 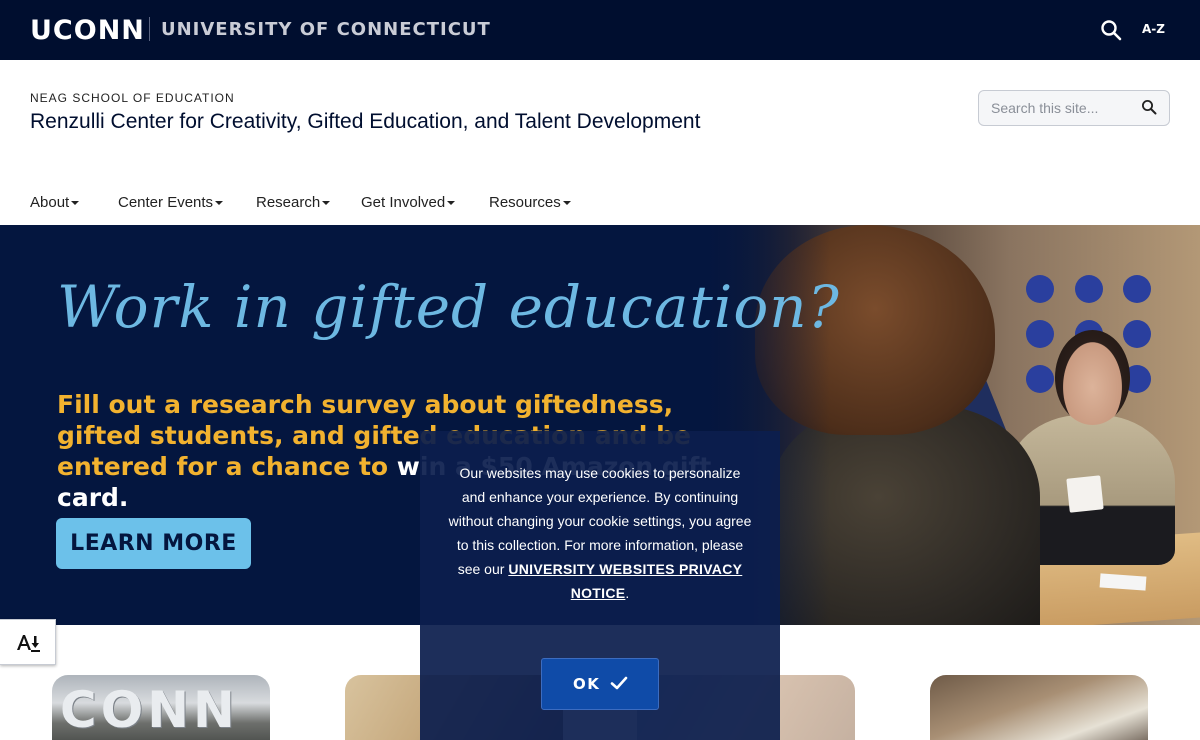 I want to click on card-thumbnail-uconn-group: CONN, so click(x=161, y=707).